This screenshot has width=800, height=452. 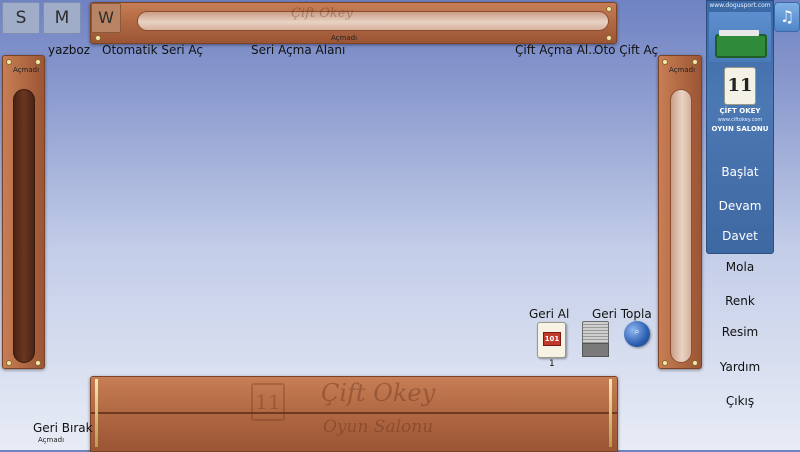 What do you see at coordinates (682, 70) in the screenshot?
I see `right-rack-status: Açmadı` at bounding box center [682, 70].